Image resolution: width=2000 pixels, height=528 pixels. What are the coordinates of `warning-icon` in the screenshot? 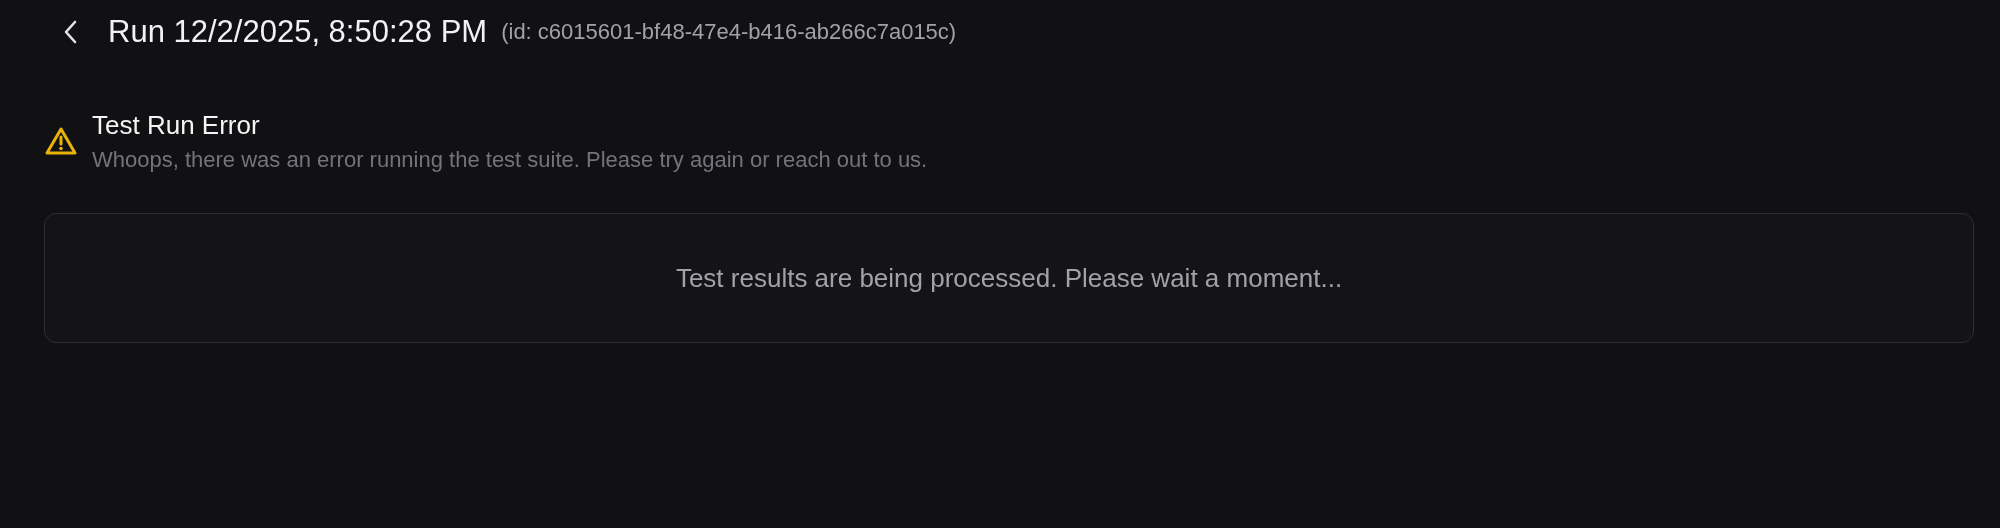 It's located at (61, 141).